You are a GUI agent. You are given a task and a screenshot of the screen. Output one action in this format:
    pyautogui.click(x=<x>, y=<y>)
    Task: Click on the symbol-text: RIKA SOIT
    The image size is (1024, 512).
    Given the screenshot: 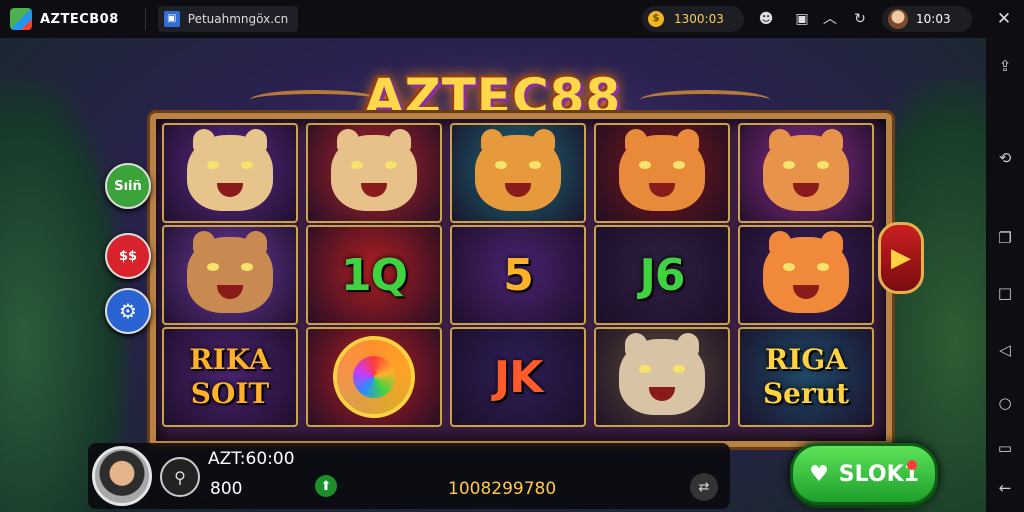 What is the action you would take?
    pyautogui.click(x=230, y=376)
    